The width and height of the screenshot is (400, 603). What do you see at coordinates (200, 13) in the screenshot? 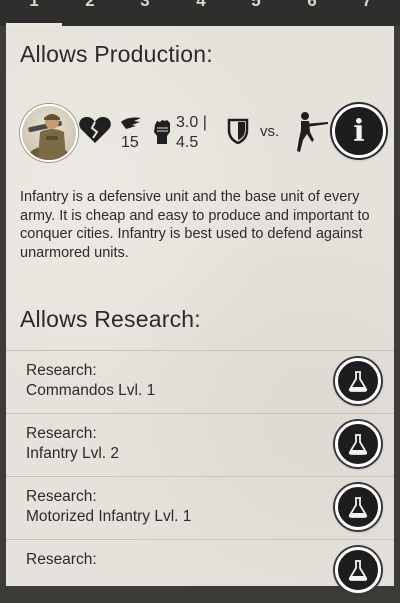
I see `tab-bar: 1 2 3 4 5 6 7` at bounding box center [200, 13].